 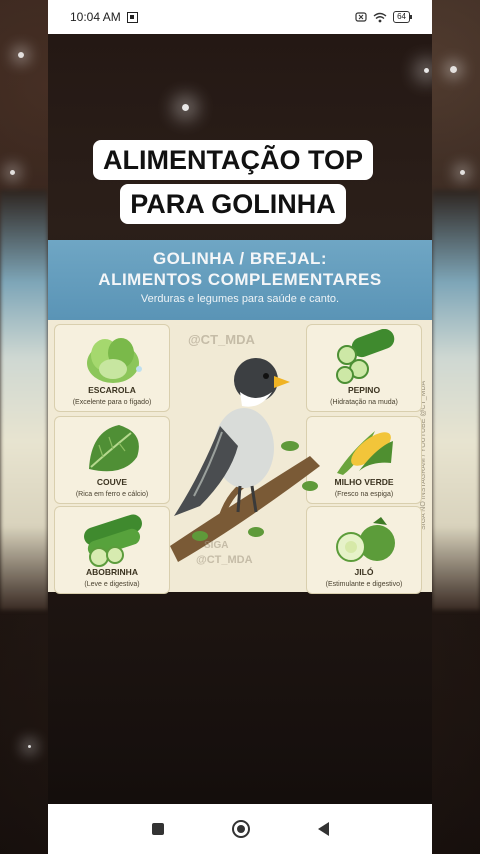 I want to click on video-caption: ALIMENTAÇÃO TOP PARA GOLINHA, so click(x=233, y=182).